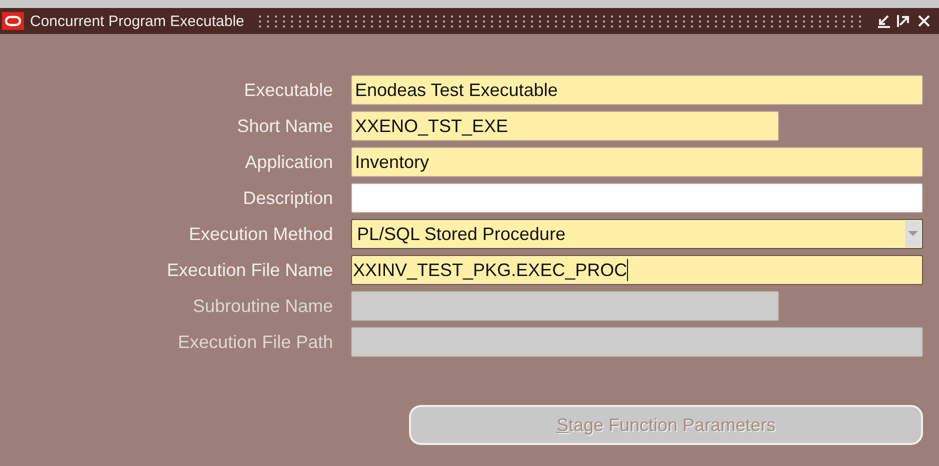 This screenshot has width=939, height=466. I want to click on text-field: XXINV_TEST_PKG.EXEC_PROC, so click(637, 270).